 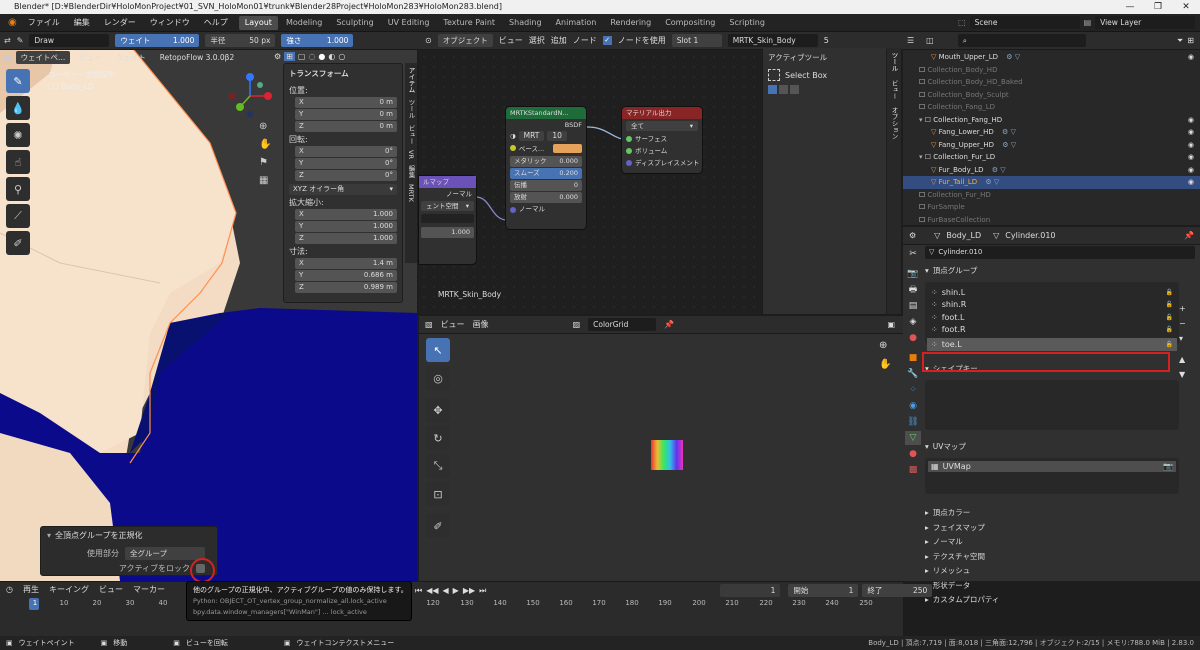 What do you see at coordinates (525, 23) in the screenshot?
I see `tab-shading: Shading` at bounding box center [525, 23].